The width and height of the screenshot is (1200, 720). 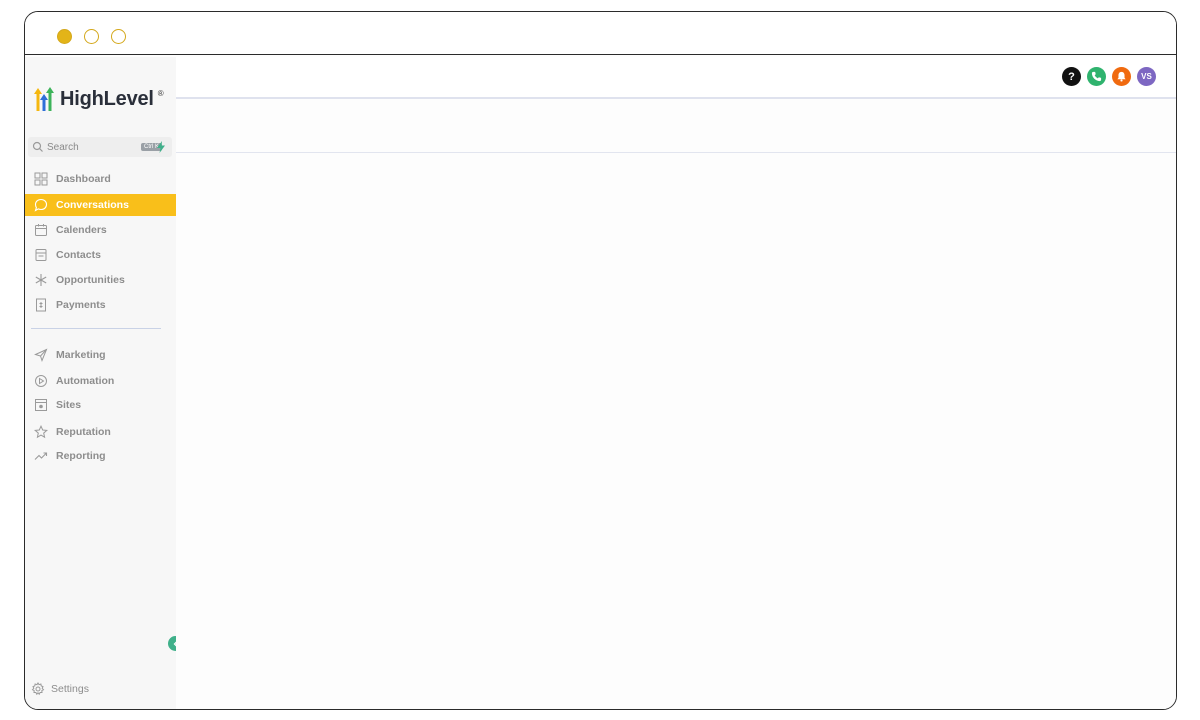 What do you see at coordinates (1109, 76) in the screenshot?
I see `top-bar-actions: ? VS` at bounding box center [1109, 76].